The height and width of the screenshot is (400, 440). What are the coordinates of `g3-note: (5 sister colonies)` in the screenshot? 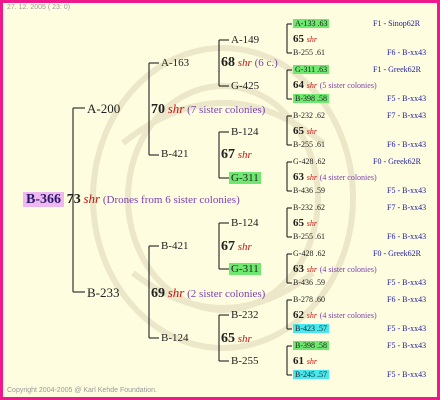 It's located at (348, 85).